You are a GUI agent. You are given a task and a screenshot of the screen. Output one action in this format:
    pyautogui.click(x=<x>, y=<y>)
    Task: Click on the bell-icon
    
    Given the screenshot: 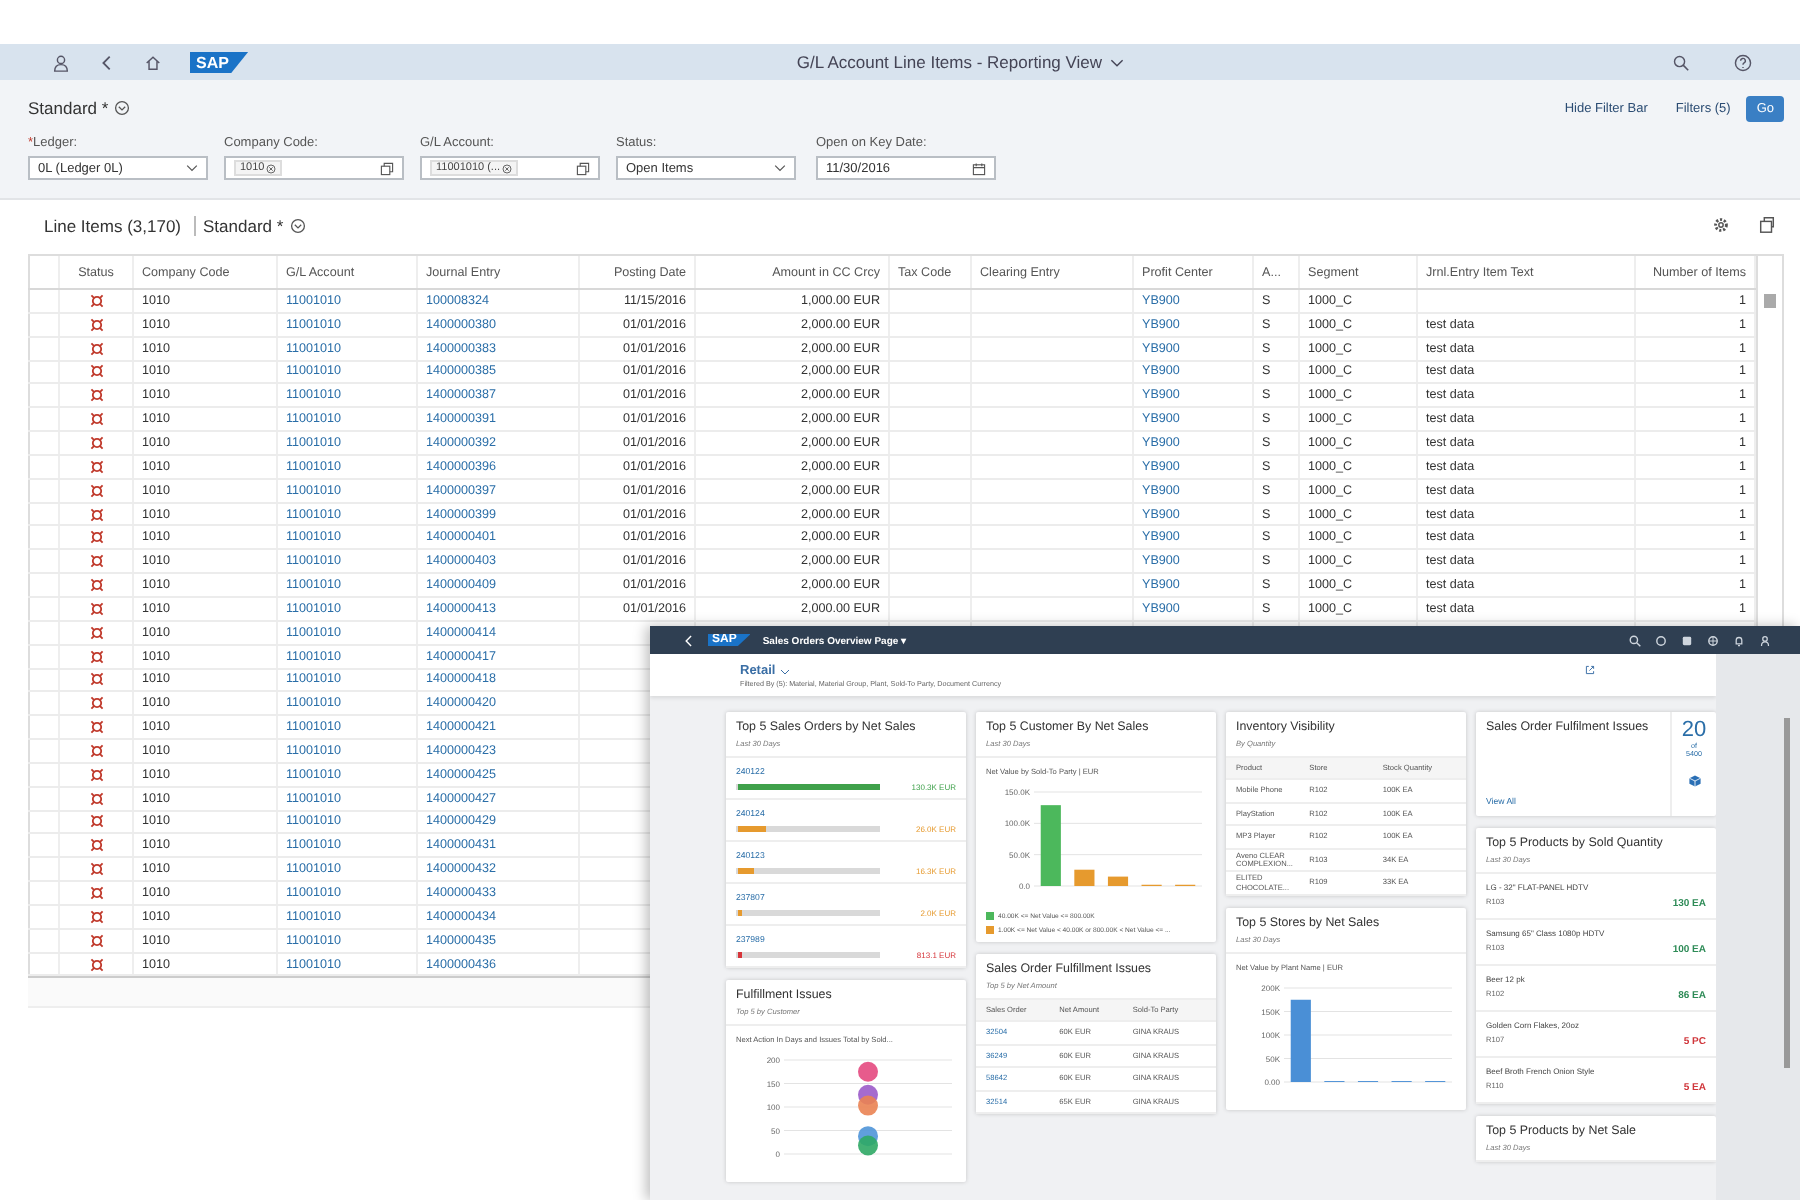 What is the action you would take?
    pyautogui.click(x=1739, y=640)
    